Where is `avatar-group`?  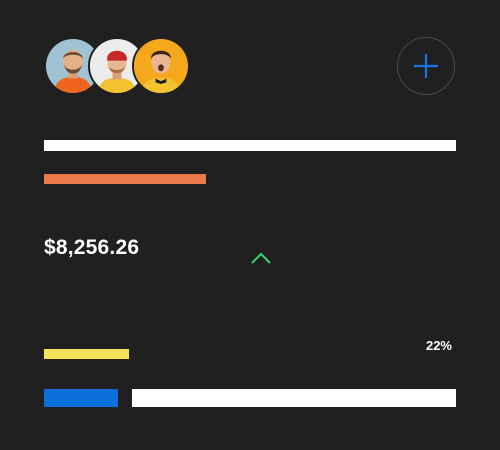
avatar-group is located at coordinates (119, 67).